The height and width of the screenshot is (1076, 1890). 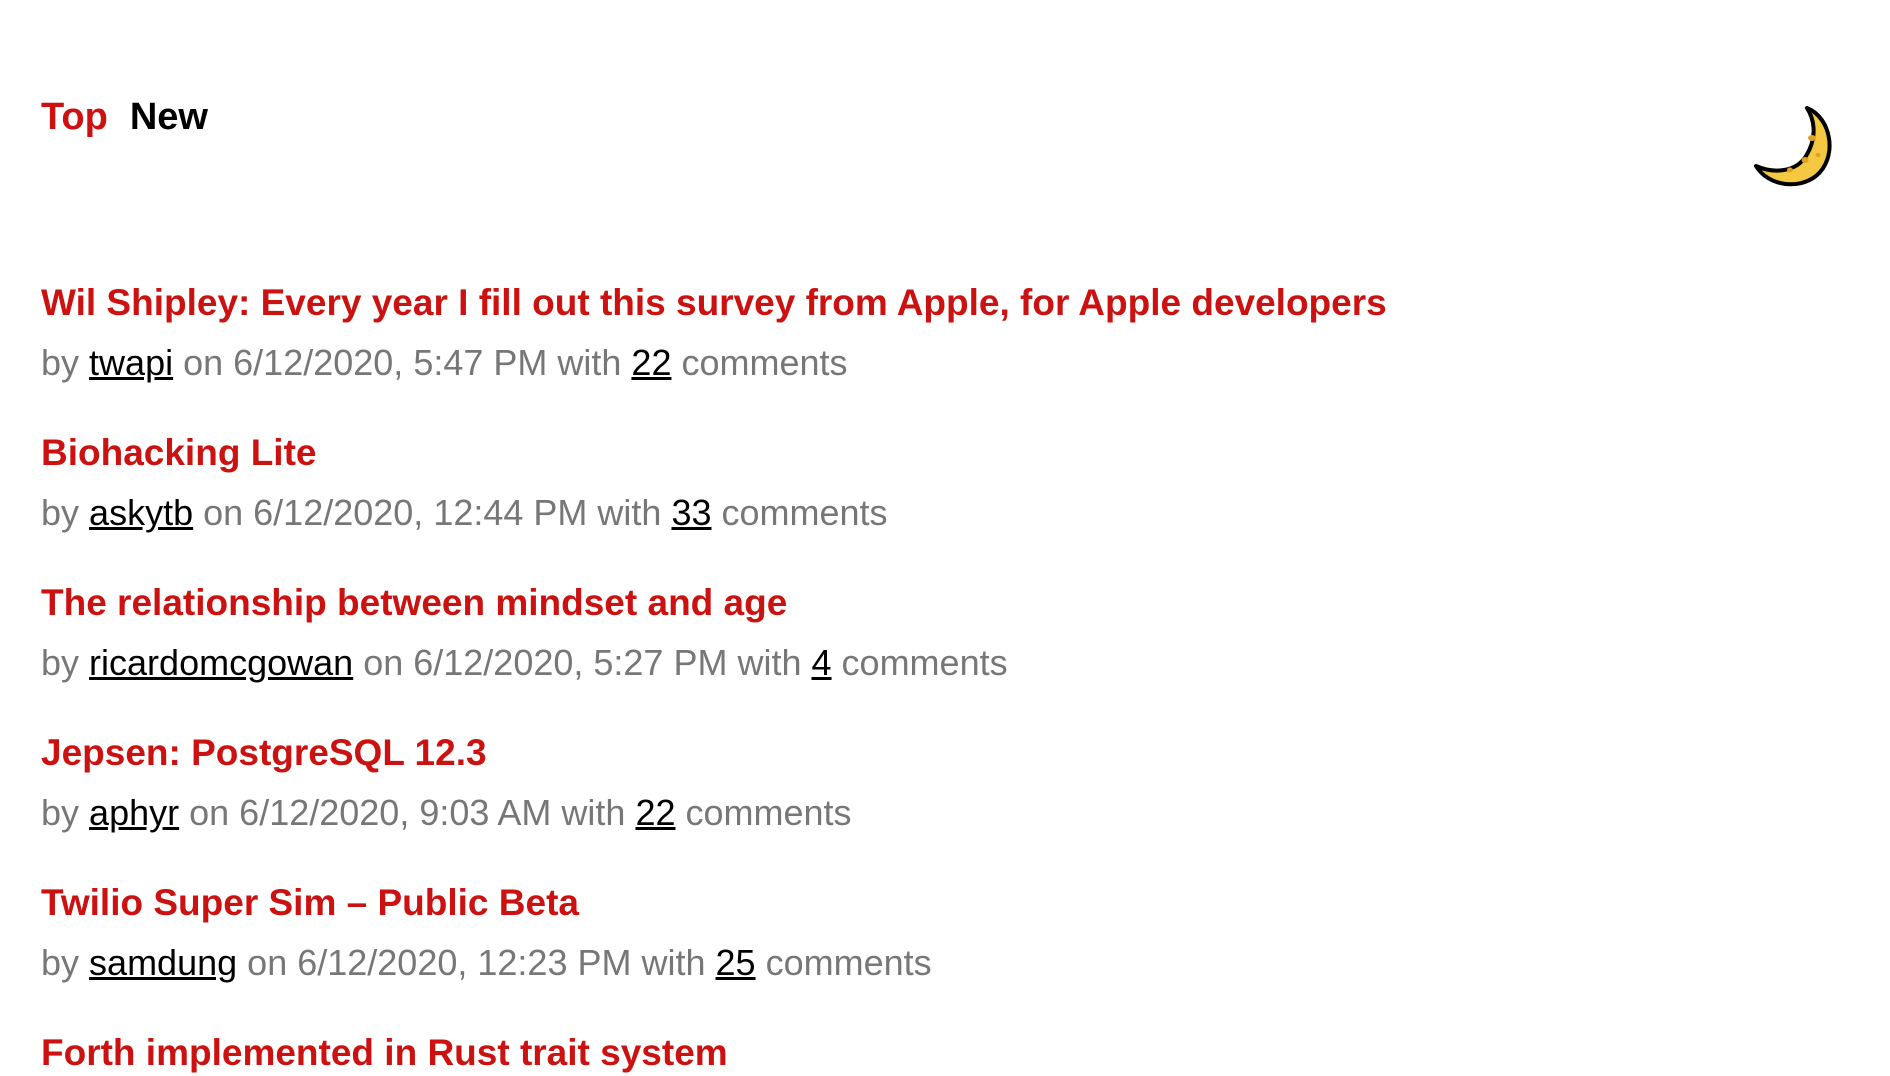 I want to click on meta-date: on 6/12/2020, 5:47 PM with, so click(x=402, y=362).